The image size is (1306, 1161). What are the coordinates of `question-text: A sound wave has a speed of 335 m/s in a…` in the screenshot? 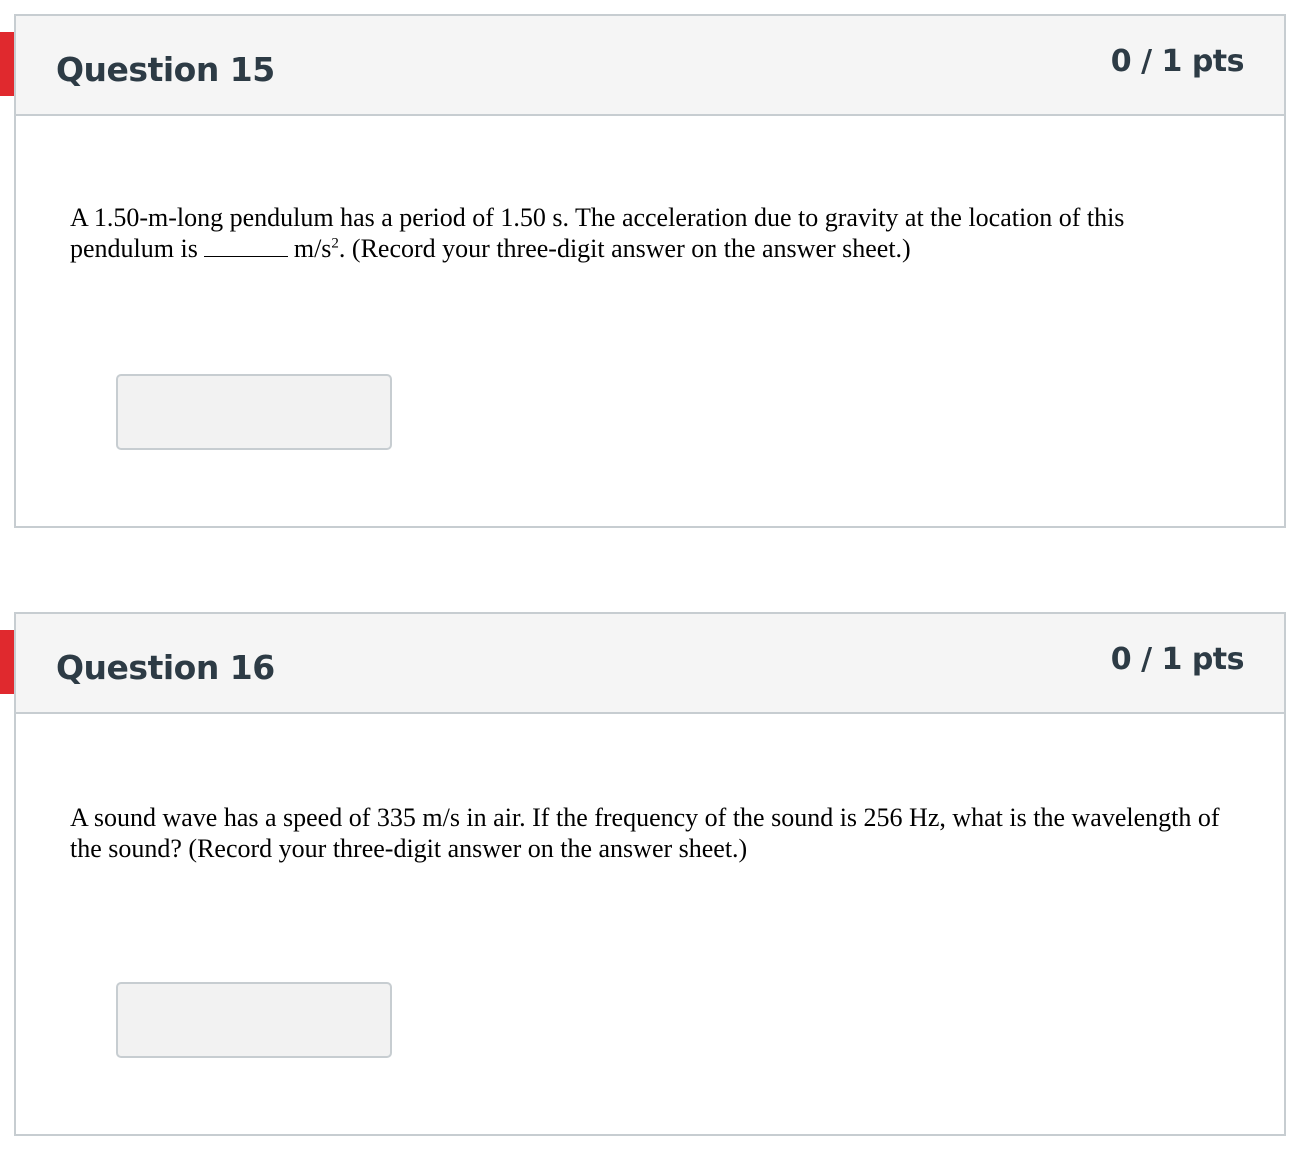 It's located at (645, 833).